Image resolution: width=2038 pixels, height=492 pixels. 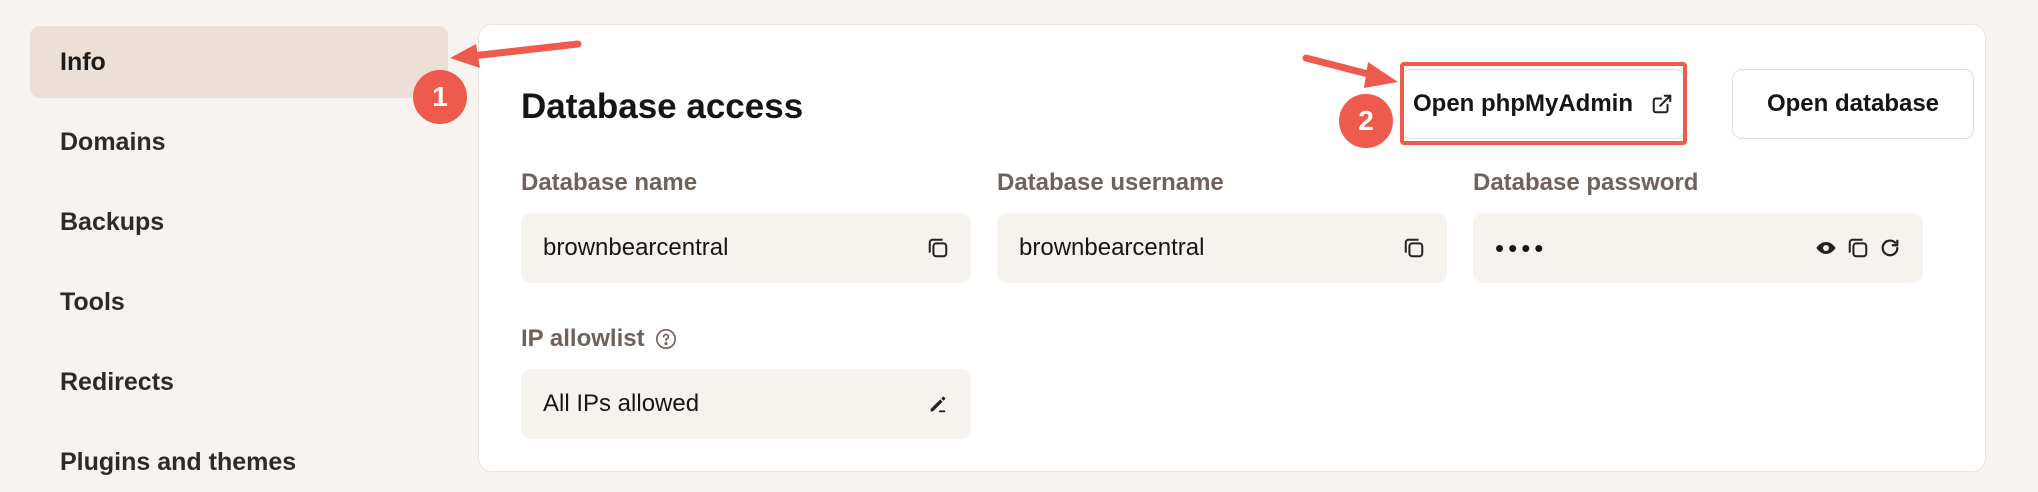 I want to click on open-database-button: Open database, so click(x=1853, y=104).